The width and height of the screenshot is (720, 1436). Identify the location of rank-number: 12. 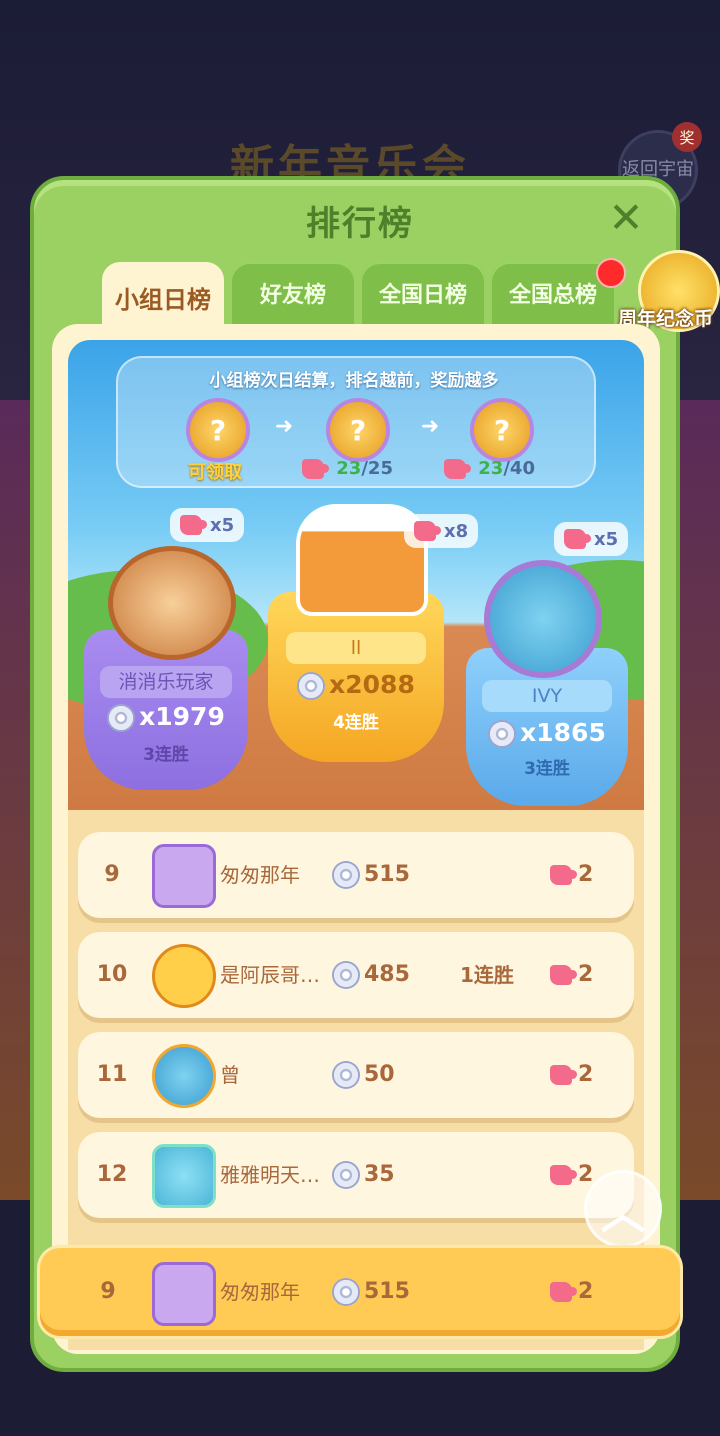
(112, 1174).